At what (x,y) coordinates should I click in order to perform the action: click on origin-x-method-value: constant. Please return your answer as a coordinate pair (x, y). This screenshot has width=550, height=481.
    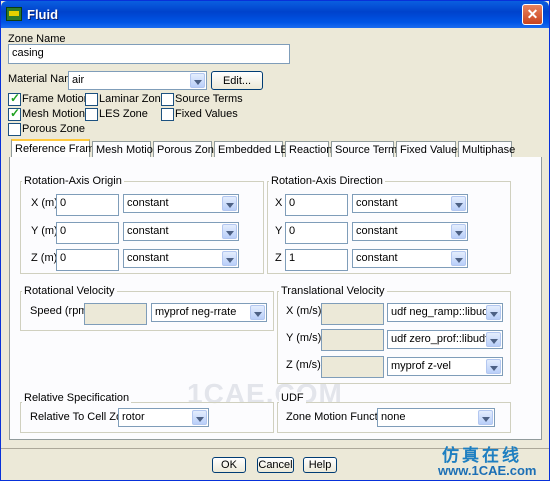
    Looking at the image, I should click on (148, 203).